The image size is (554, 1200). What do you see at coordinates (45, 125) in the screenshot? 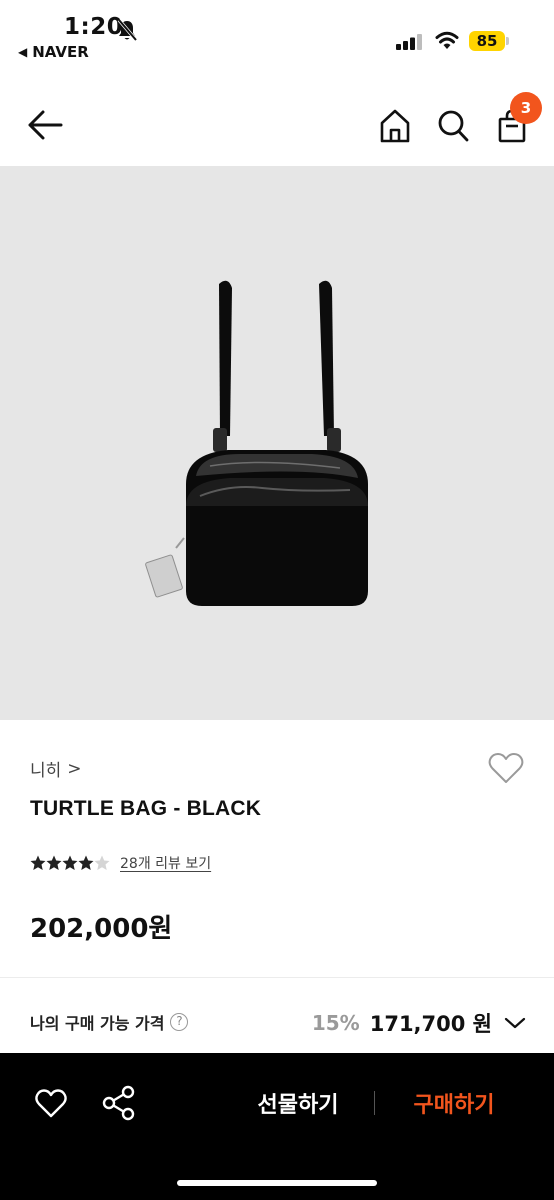
I see `back-arrow-icon` at bounding box center [45, 125].